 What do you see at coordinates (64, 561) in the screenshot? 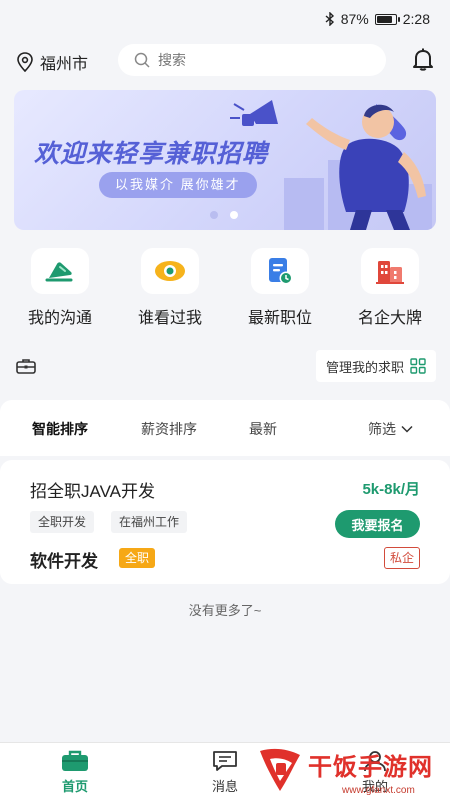
I see `job-company: 软件开发` at bounding box center [64, 561].